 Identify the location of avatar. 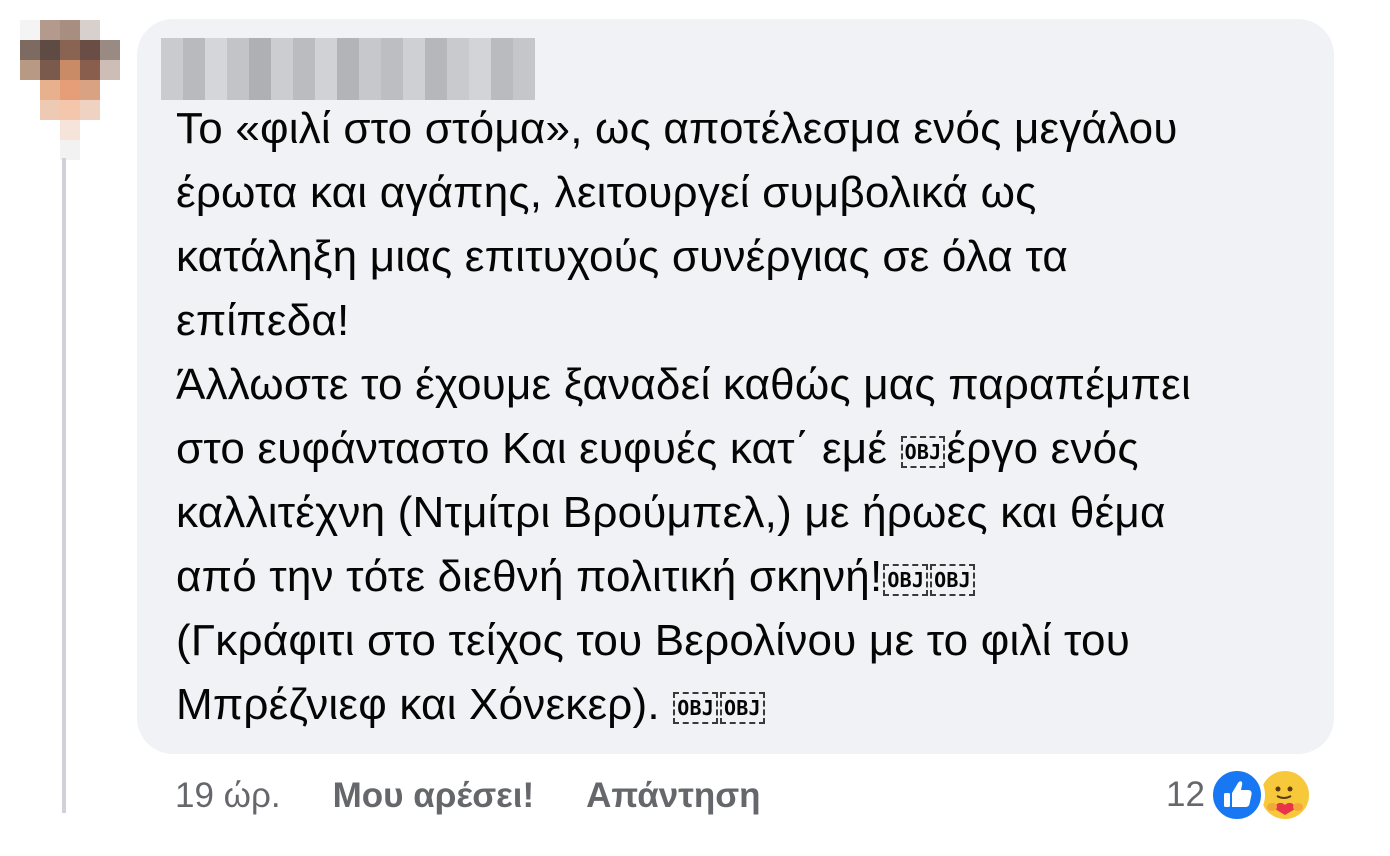
(70, 90).